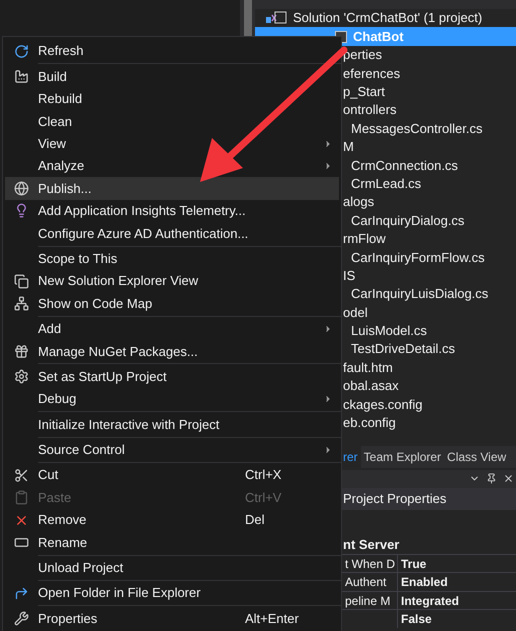 This screenshot has width=516, height=631. I want to click on gear-icon, so click(21, 376).